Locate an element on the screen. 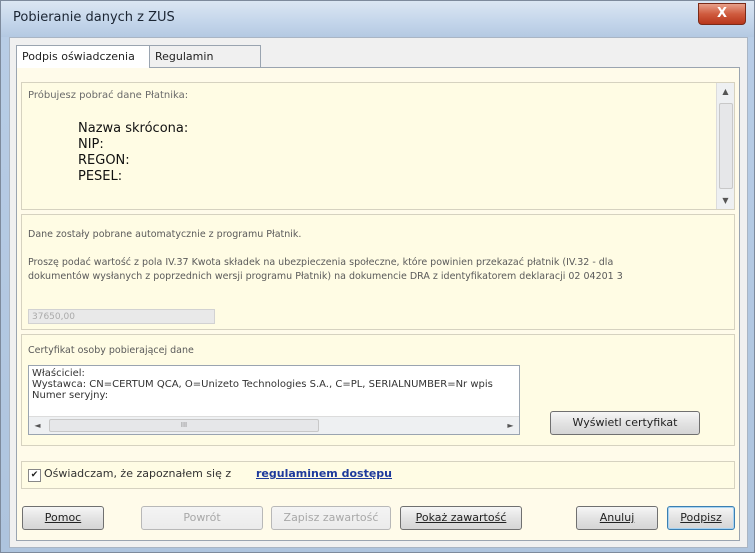 The height and width of the screenshot is (553, 755). contribution-amount-input: 37650,00 is located at coordinates (121, 316).